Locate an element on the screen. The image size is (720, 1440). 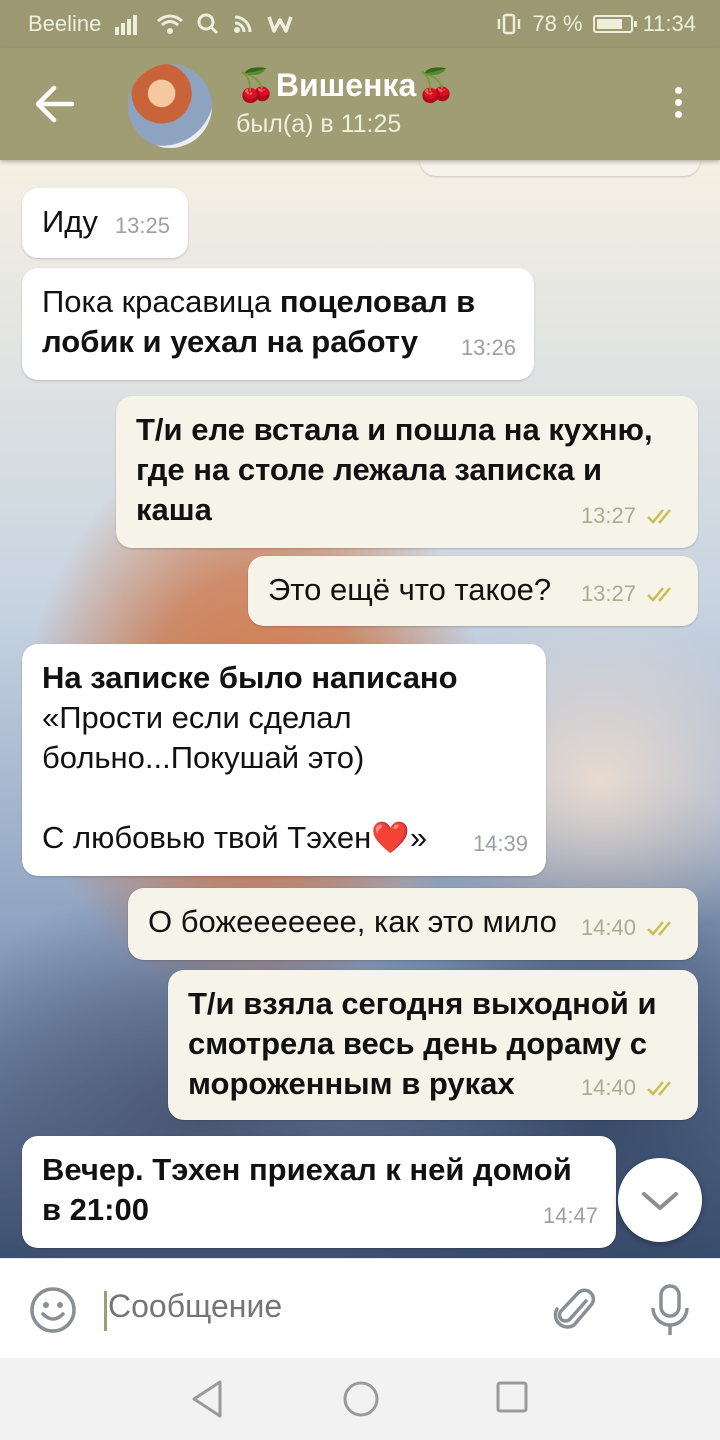
more-vertical-icon is located at coordinates (678, 104).